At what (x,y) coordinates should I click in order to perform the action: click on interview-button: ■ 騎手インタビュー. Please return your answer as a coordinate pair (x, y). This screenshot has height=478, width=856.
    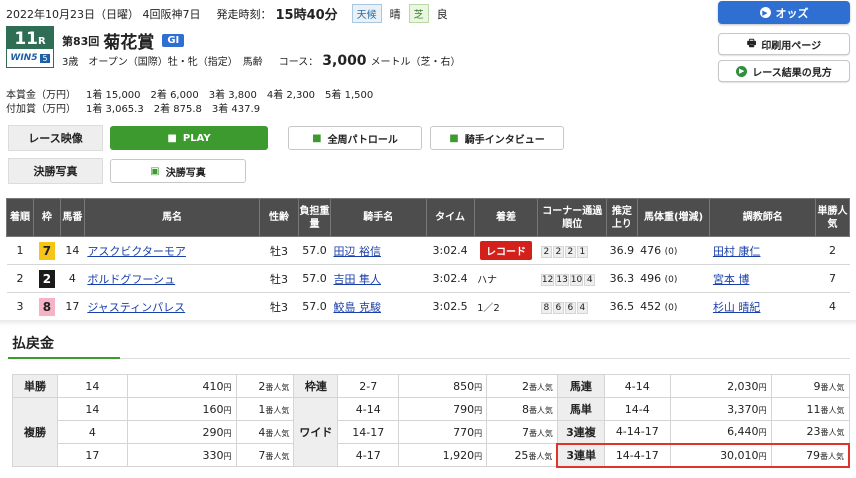
    Looking at the image, I should click on (497, 138).